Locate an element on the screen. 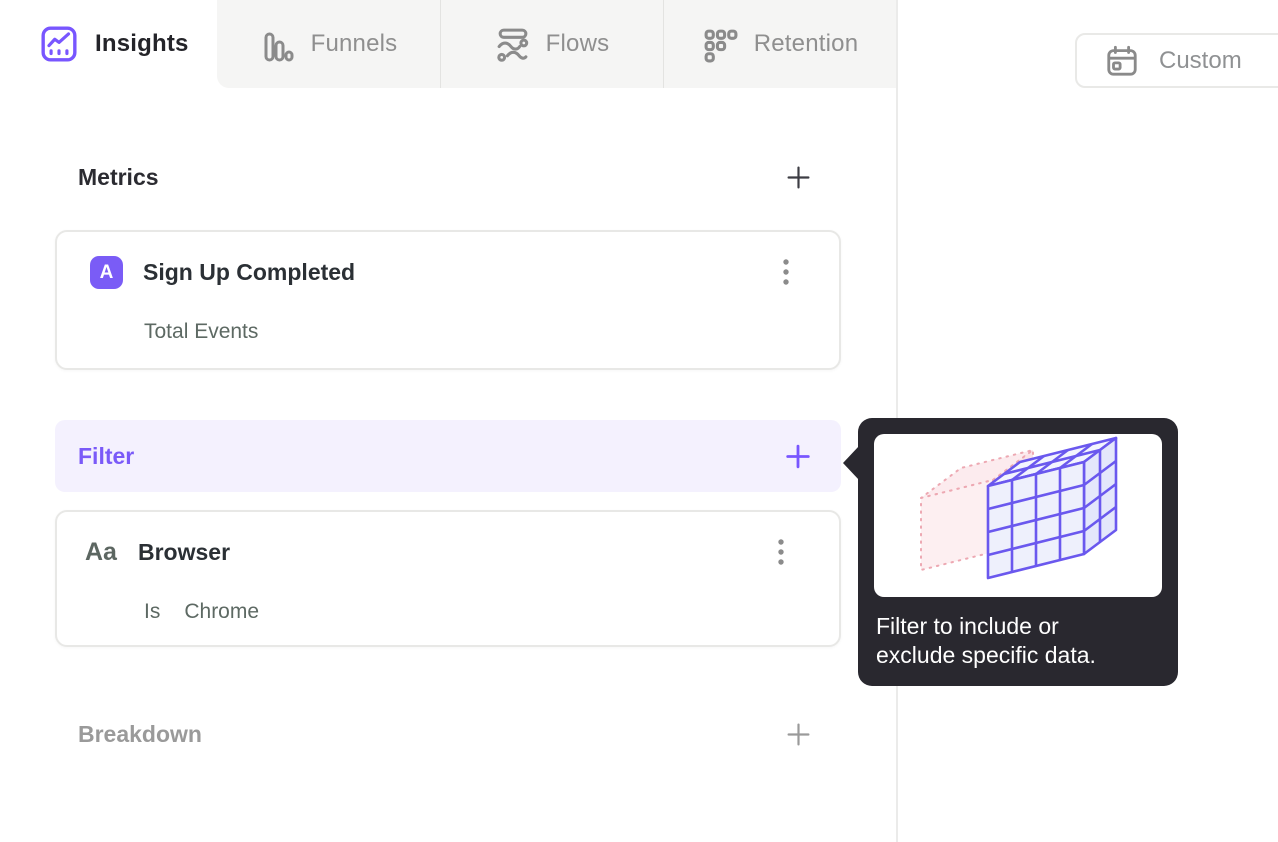  filter-section-title: Filter is located at coordinates (106, 455).